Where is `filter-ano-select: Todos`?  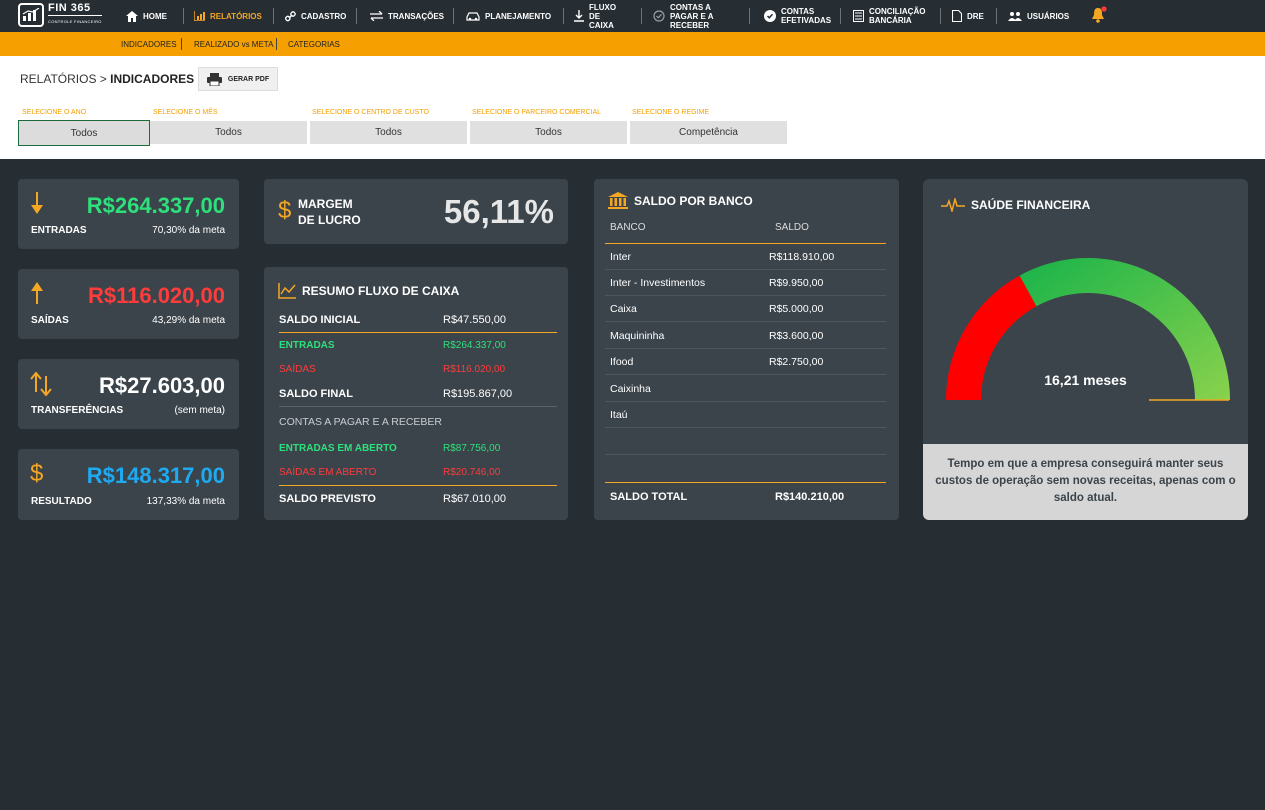 filter-ano-select: Todos is located at coordinates (84, 133).